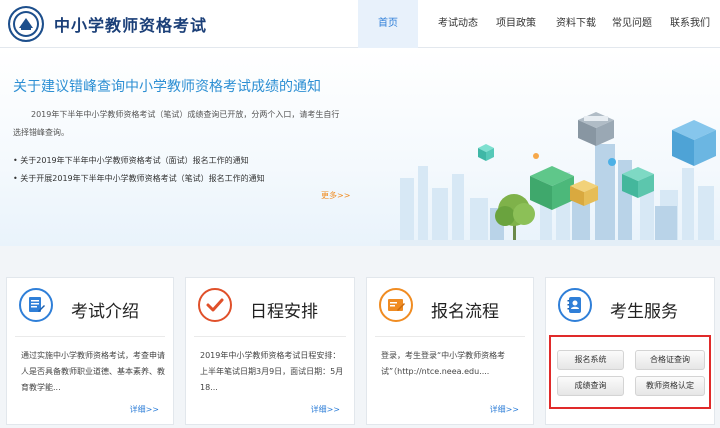 Image resolution: width=720 pixels, height=428 pixels. I want to click on registration-icon, so click(396, 305).